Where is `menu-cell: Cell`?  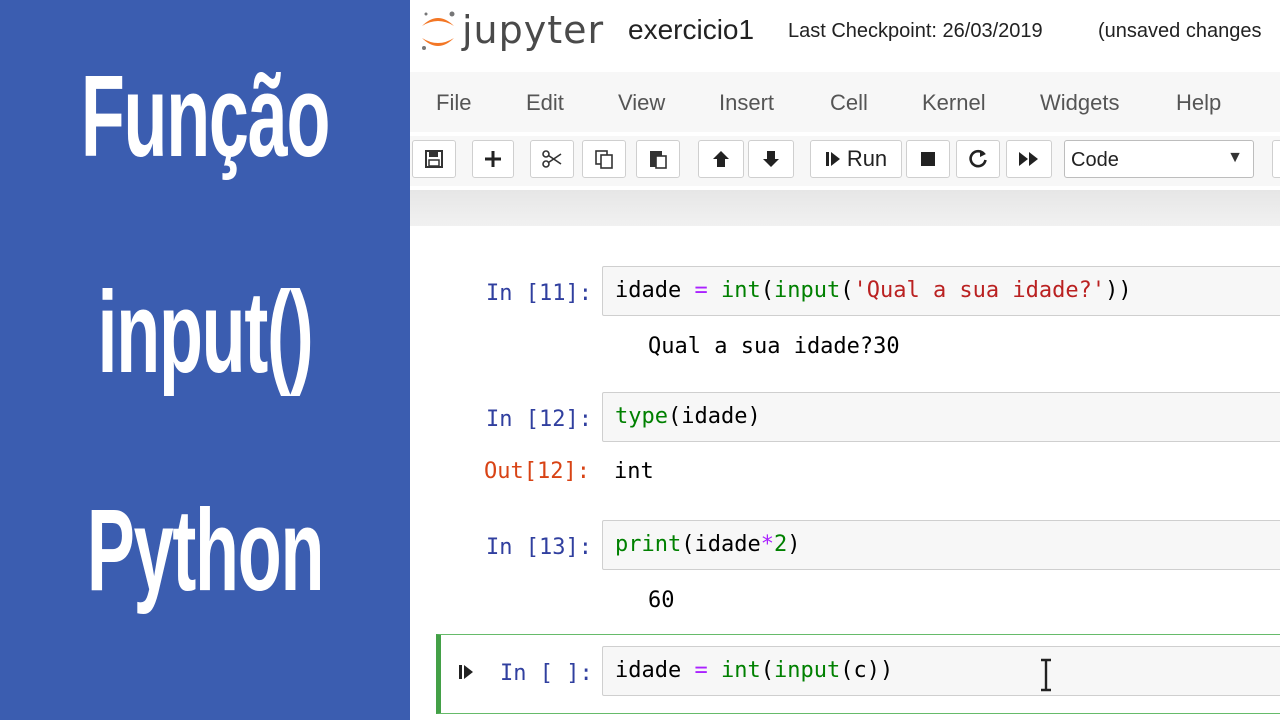 menu-cell: Cell is located at coordinates (849, 103).